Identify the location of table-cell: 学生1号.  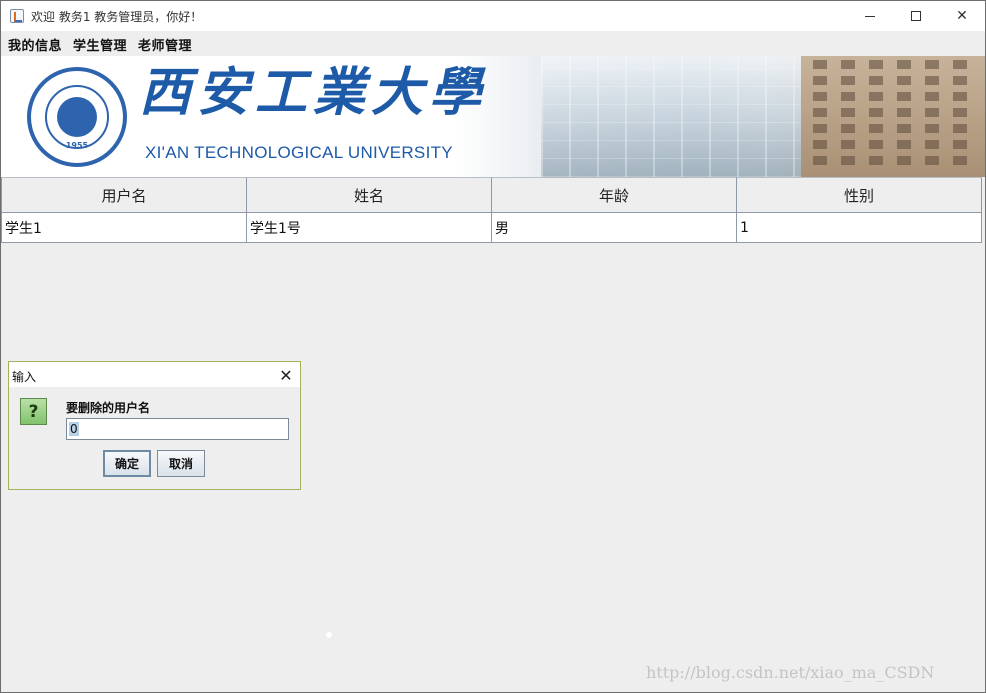
(369, 228).